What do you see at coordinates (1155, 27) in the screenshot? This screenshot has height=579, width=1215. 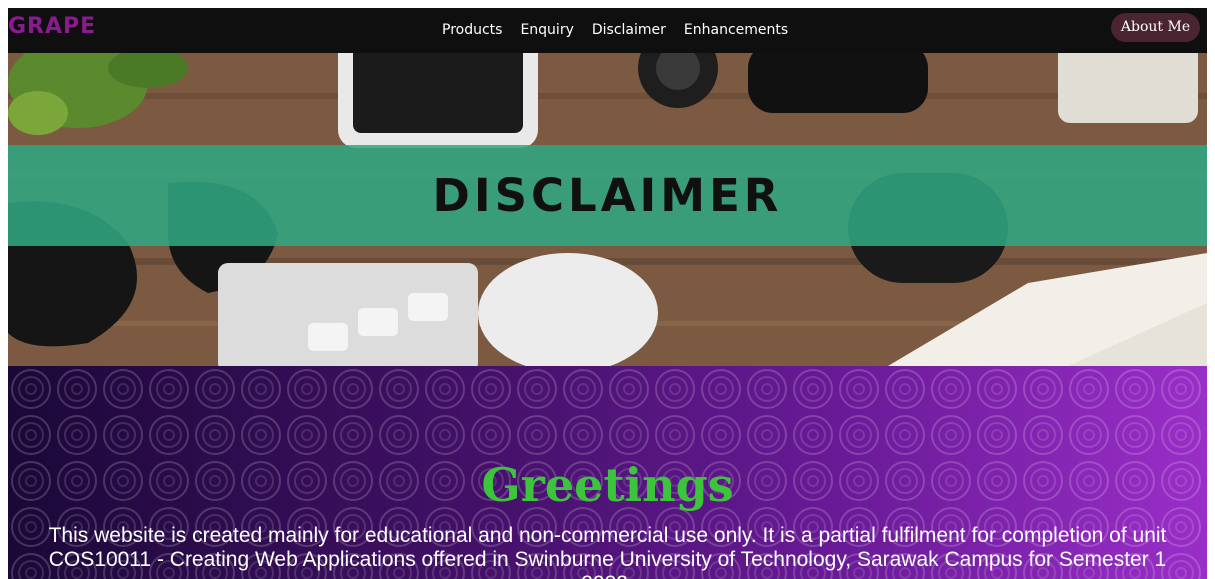 I see `about-me-button: About Me` at bounding box center [1155, 27].